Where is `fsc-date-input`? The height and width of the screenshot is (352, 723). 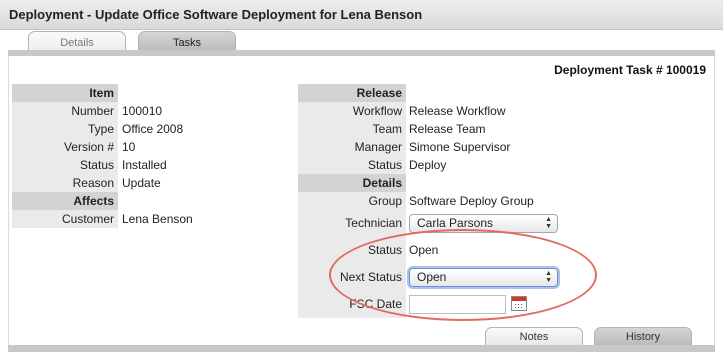 fsc-date-input is located at coordinates (457, 304).